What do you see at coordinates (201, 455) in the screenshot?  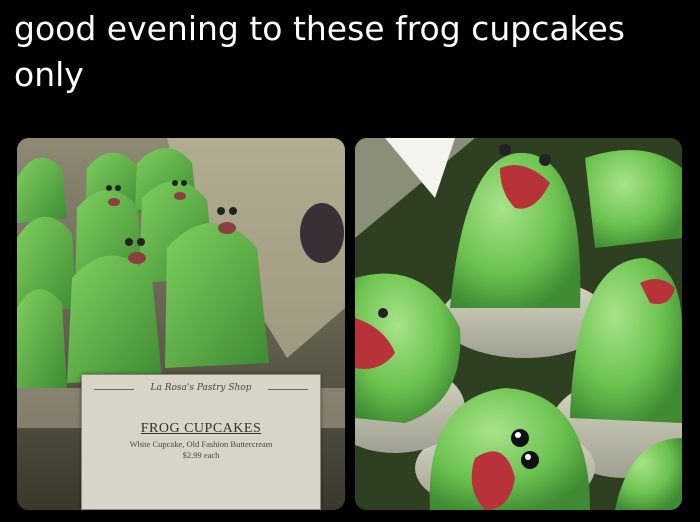 I see `sign-price: $2.99 each` at bounding box center [201, 455].